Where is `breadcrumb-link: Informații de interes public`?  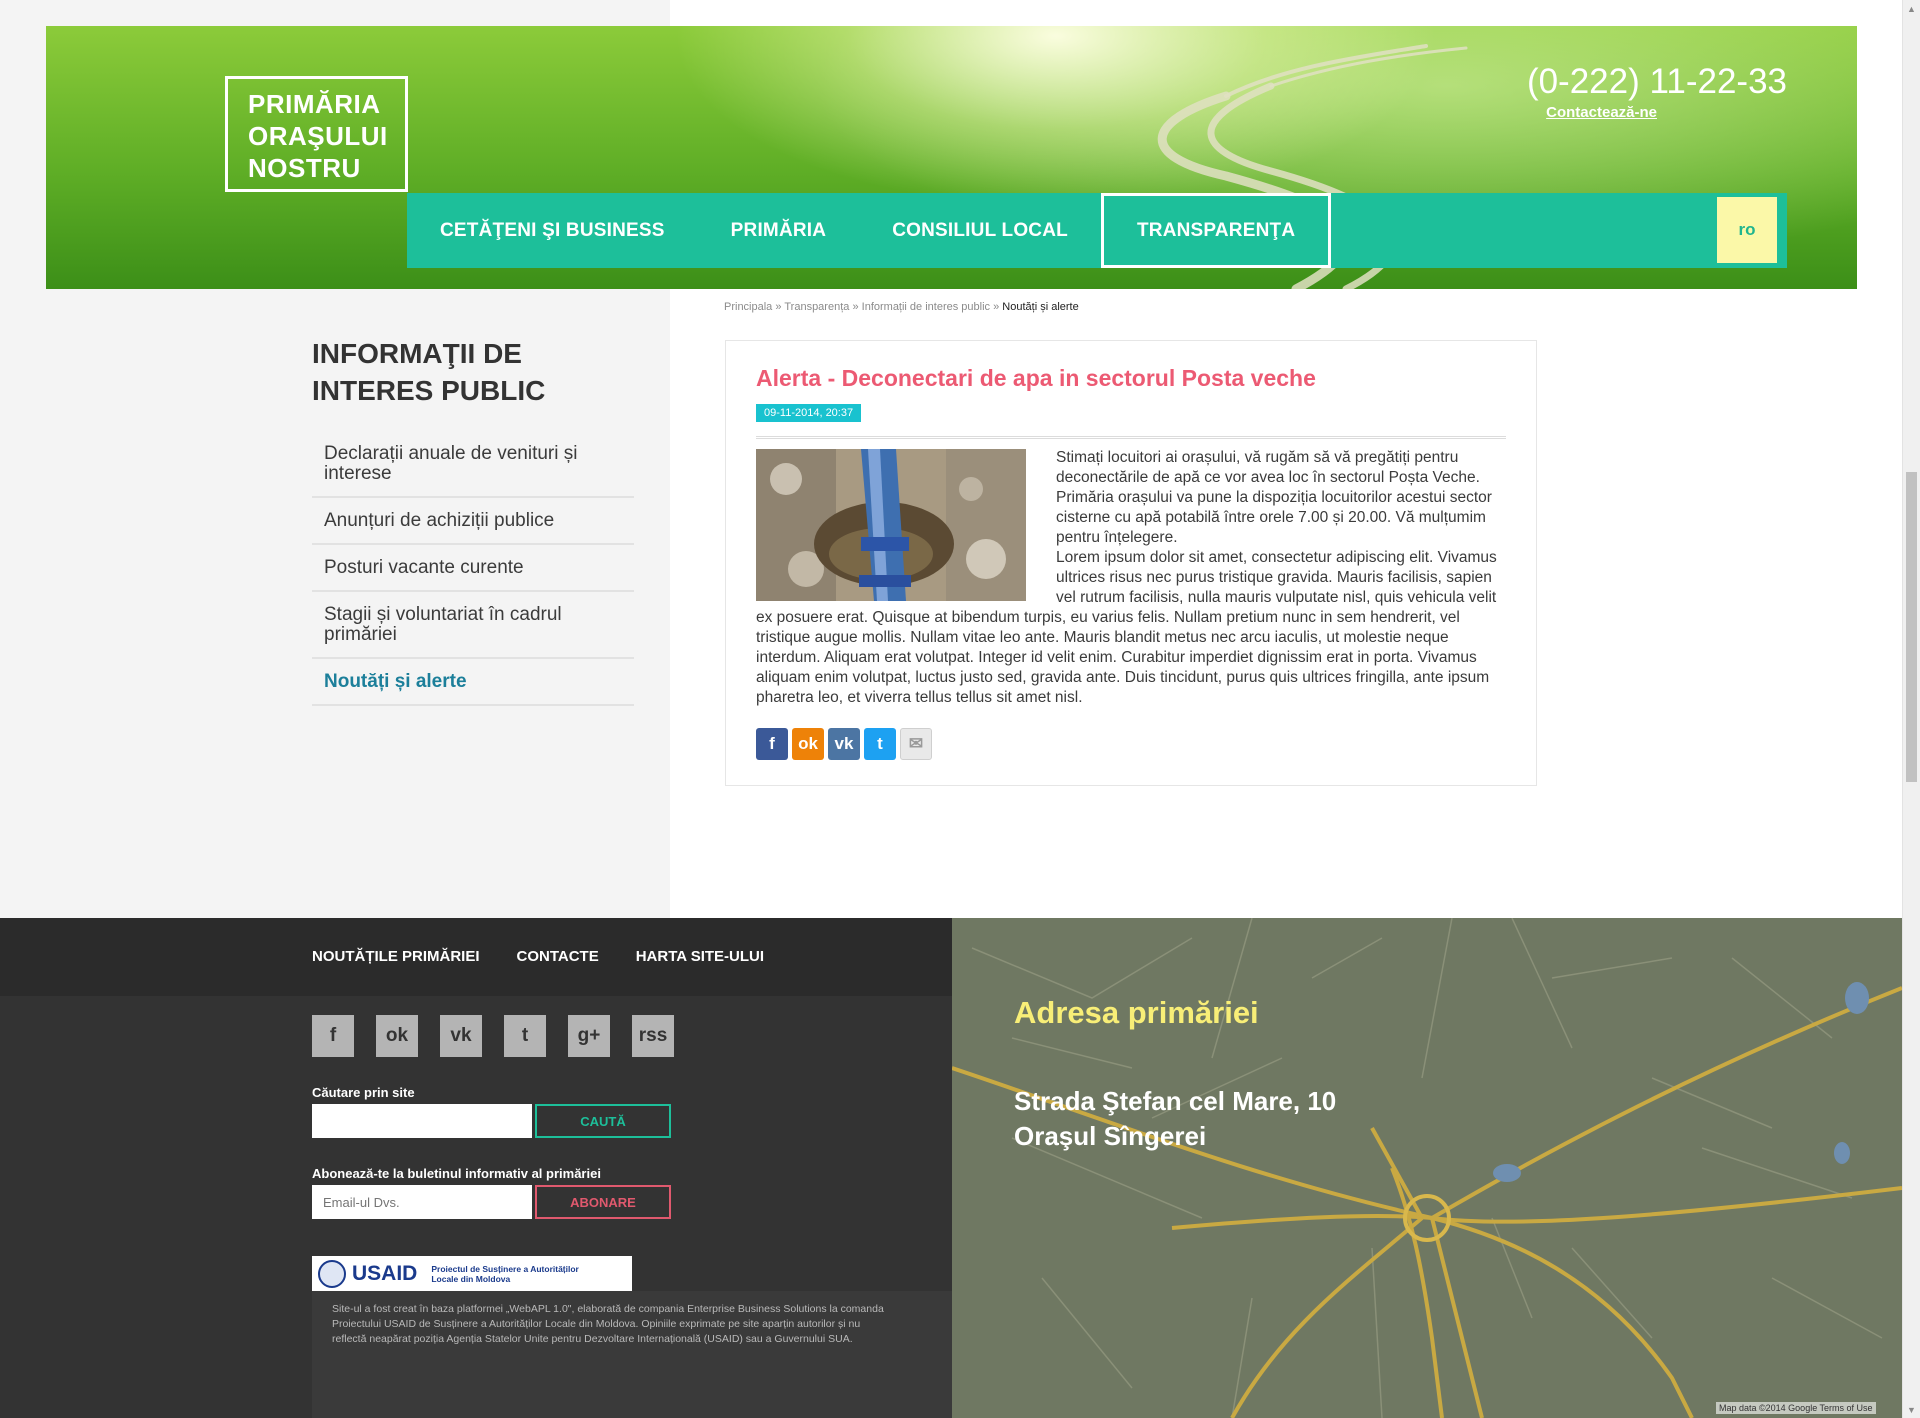 breadcrumb-link: Informații de interes public is located at coordinates (926, 307).